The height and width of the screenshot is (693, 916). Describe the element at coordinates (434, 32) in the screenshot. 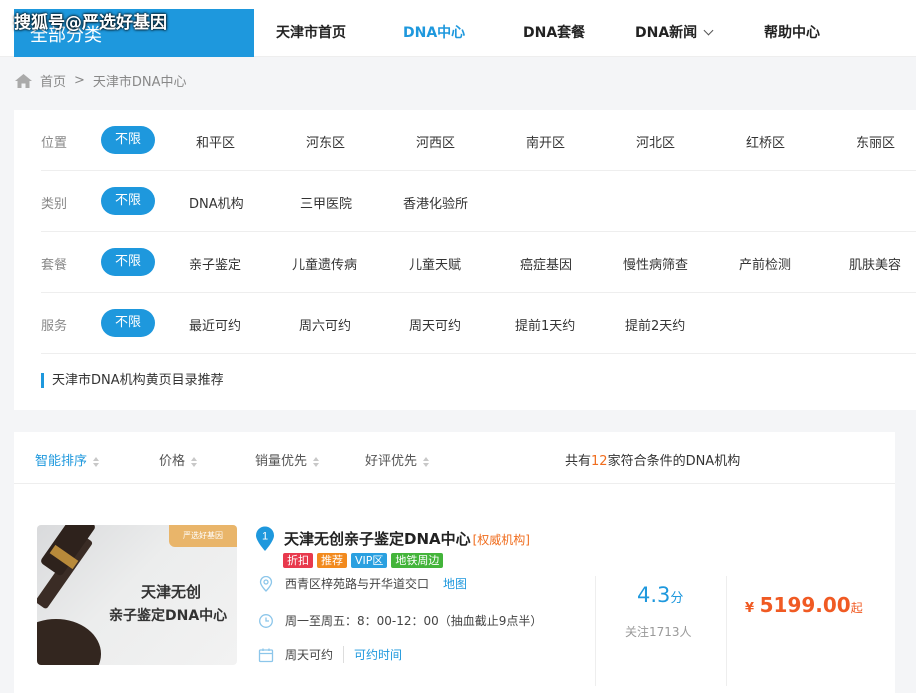

I see `nav-item-dna-center: DNA中心` at that location.